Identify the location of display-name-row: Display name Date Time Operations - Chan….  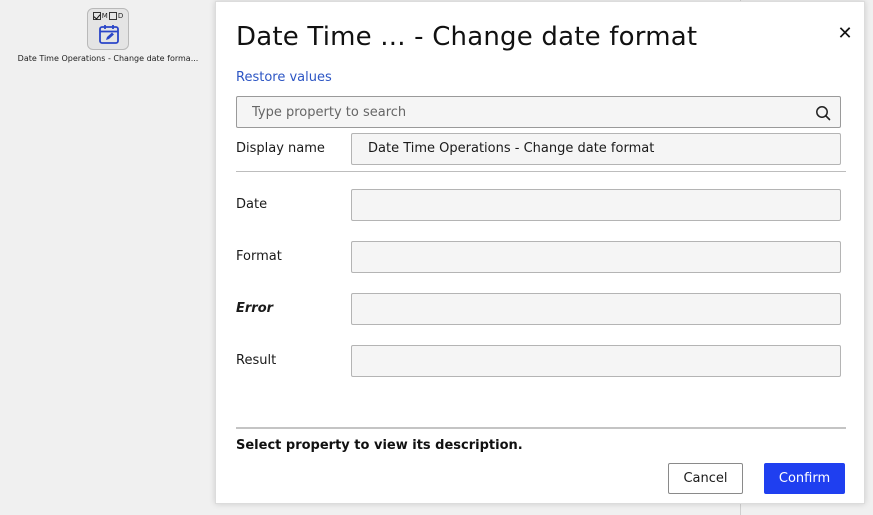
(538, 149).